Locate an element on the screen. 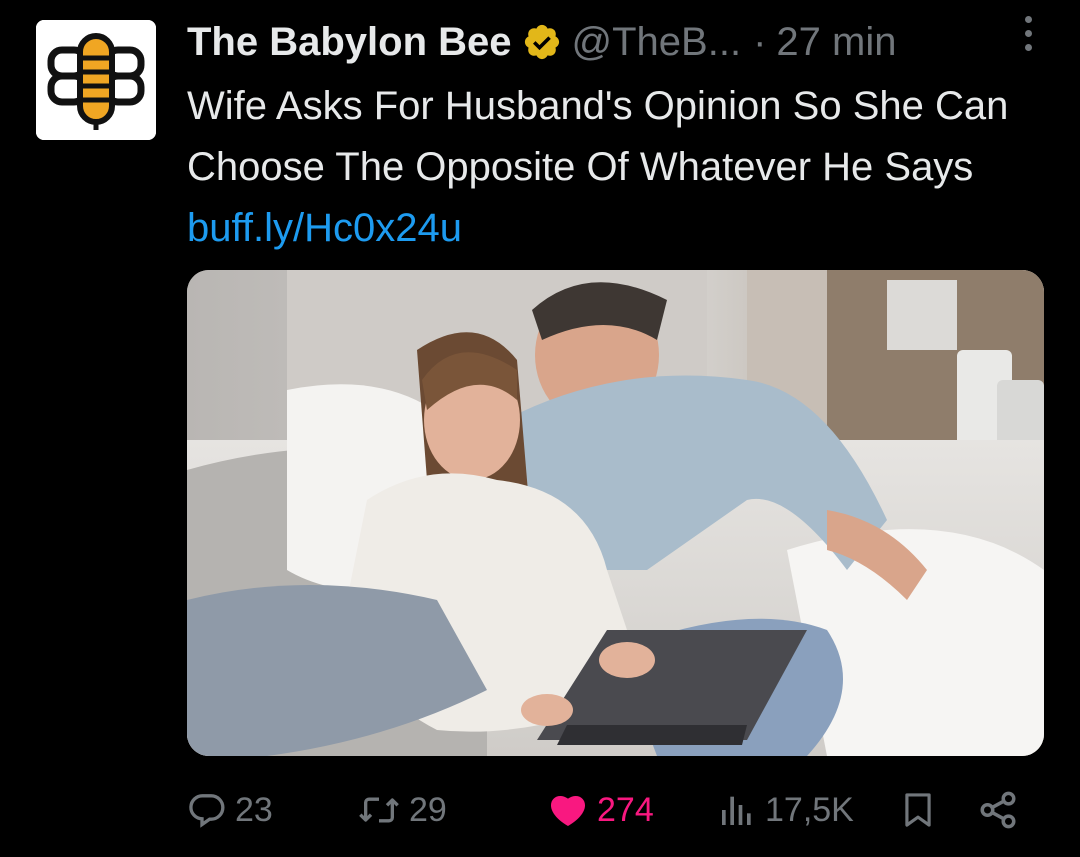 This screenshot has height=857, width=1080. author-avatar is located at coordinates (96, 80).